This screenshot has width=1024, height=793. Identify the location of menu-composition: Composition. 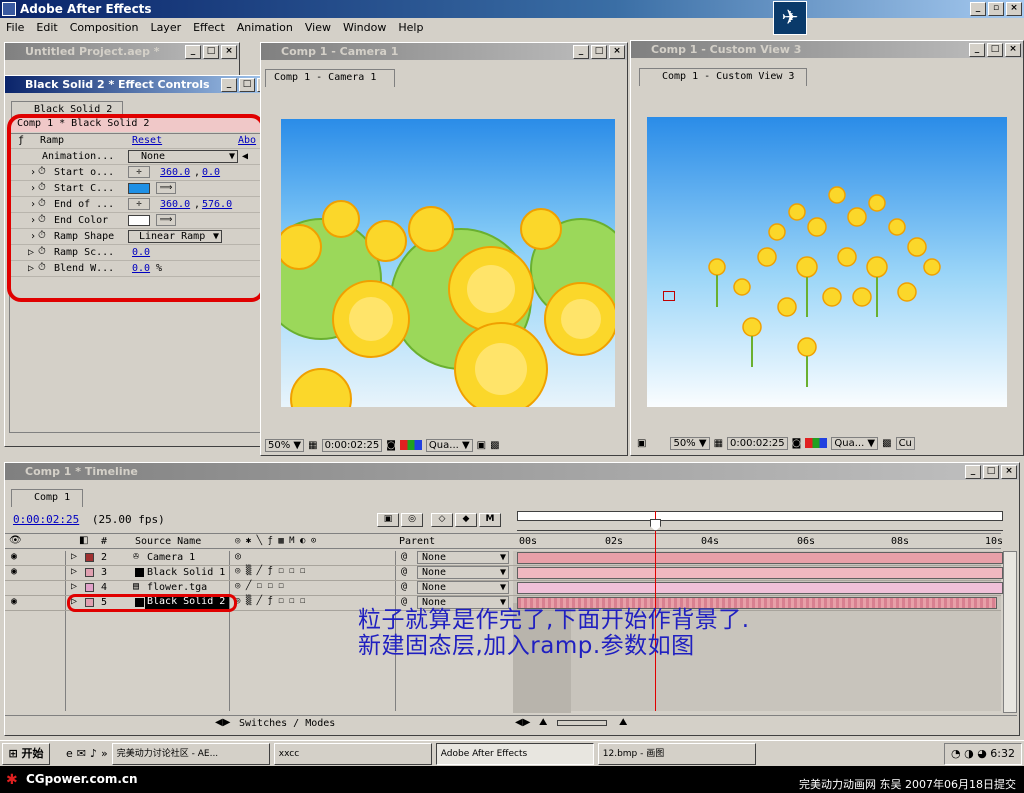
(104, 28).